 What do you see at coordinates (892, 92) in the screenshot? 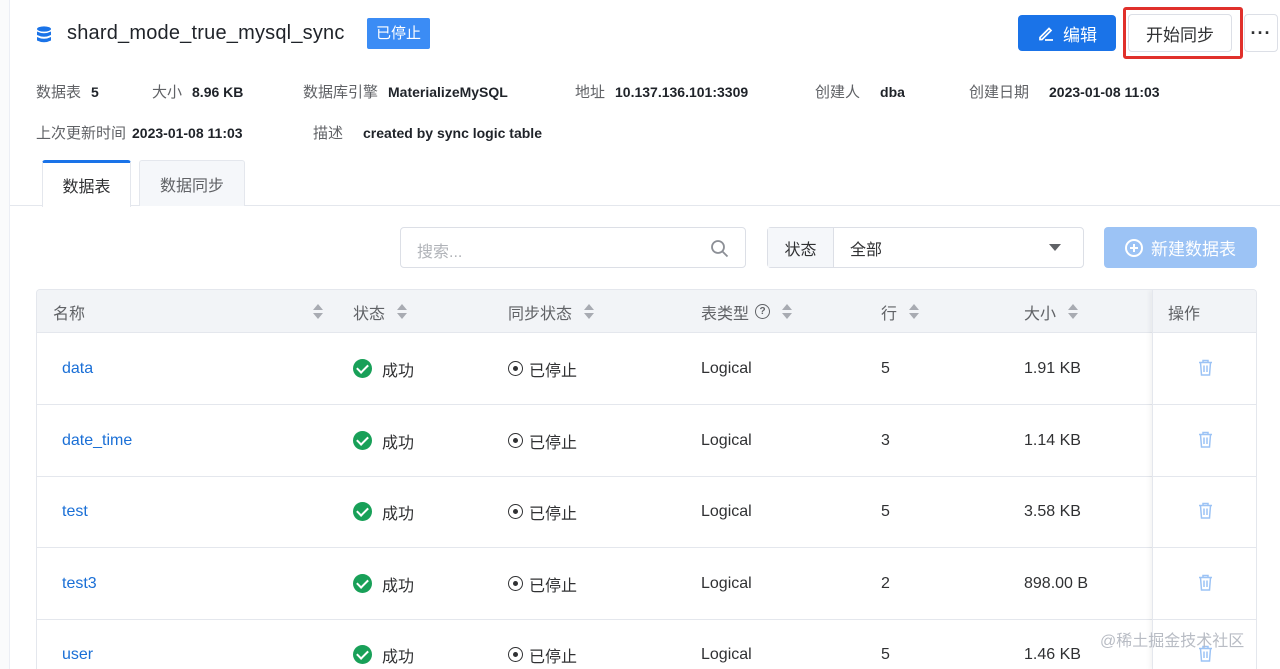
I see `meta-creator-value: dba` at bounding box center [892, 92].